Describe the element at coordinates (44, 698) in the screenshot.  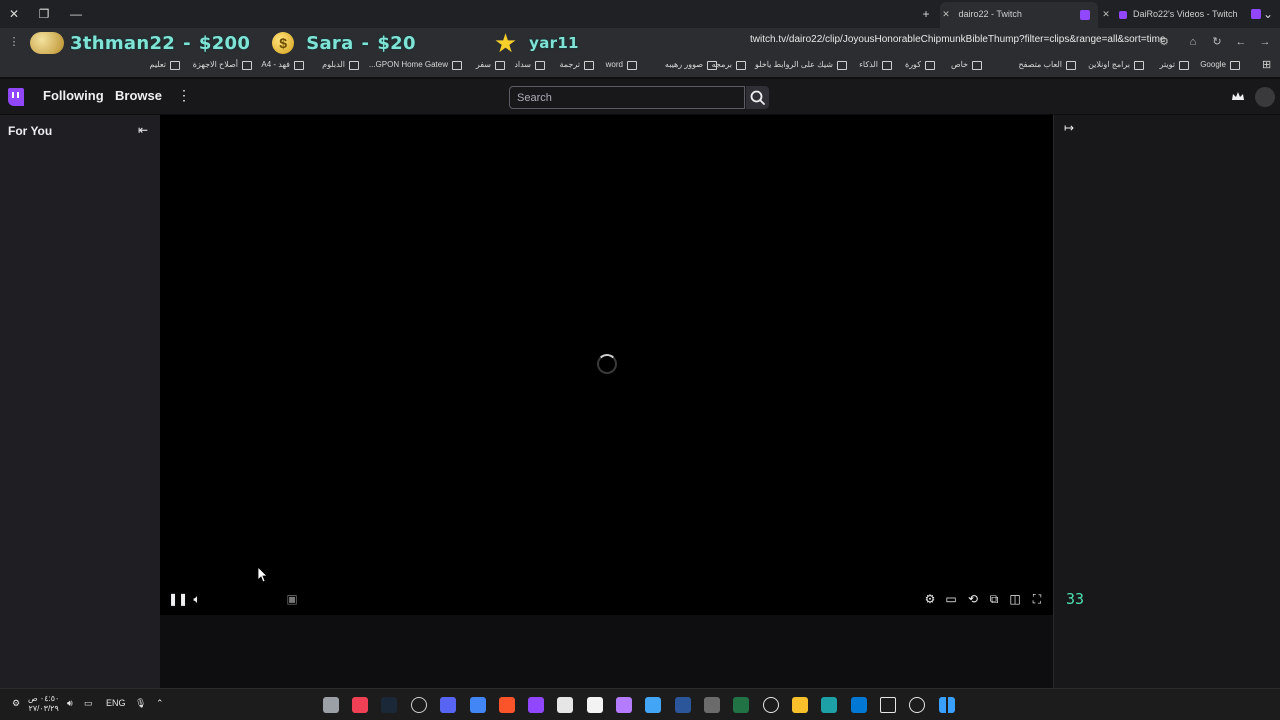
I see `clock-time: ٠٤:٥٠ ص` at that location.